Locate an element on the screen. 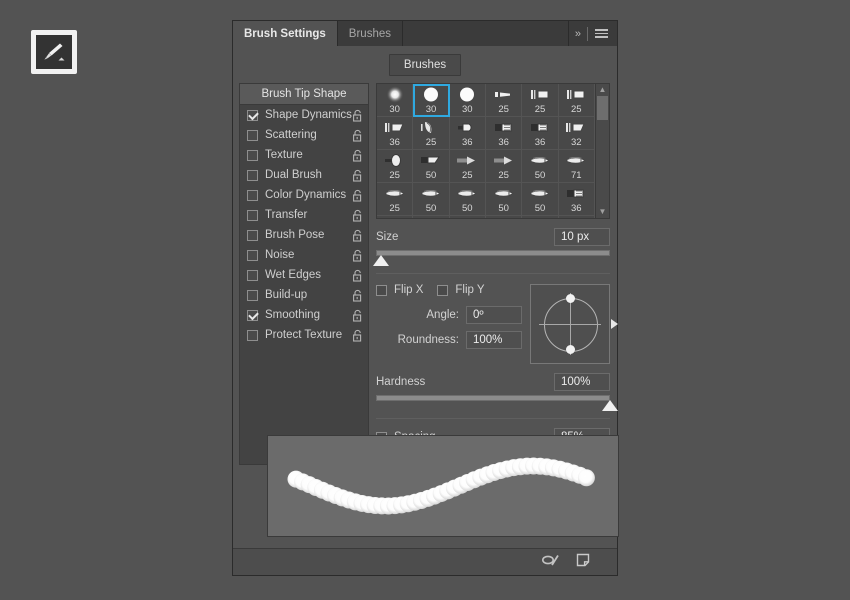  scrollbar-track is located at coordinates (602, 151).